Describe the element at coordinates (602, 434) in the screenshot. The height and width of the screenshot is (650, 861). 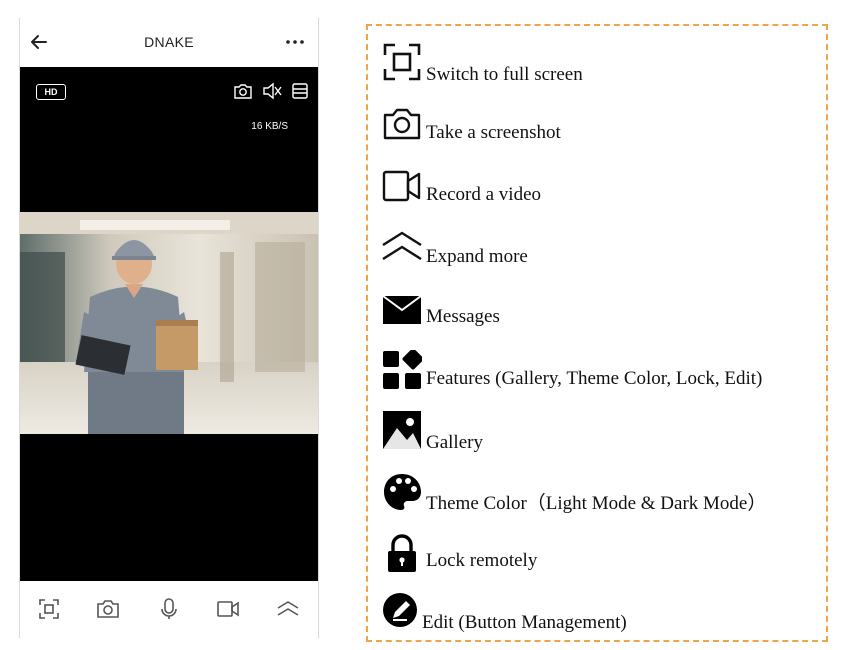
I see `legend-item-gallery: Gallery` at that location.